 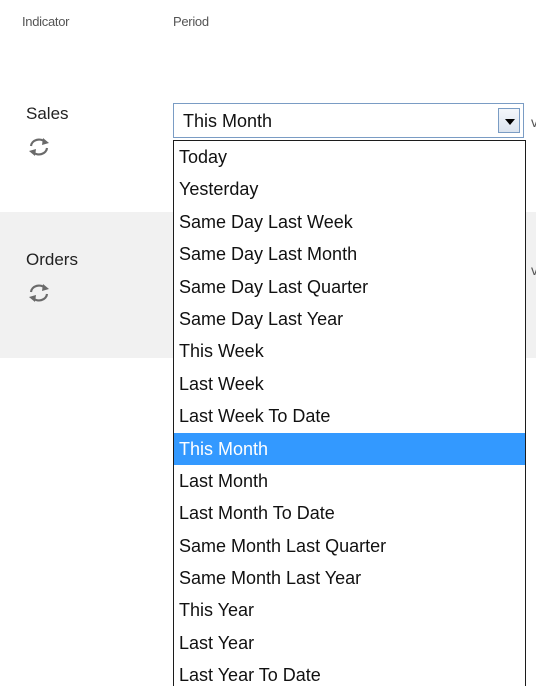 I want to click on orders-label: Orders, so click(x=52, y=259).